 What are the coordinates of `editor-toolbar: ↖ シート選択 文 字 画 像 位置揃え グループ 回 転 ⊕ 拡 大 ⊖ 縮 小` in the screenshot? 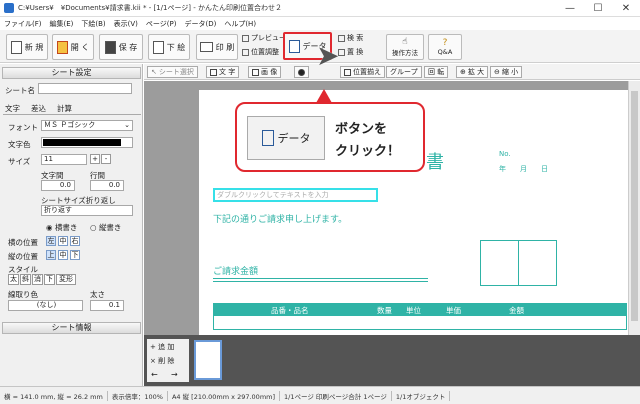 It's located at (392, 72).